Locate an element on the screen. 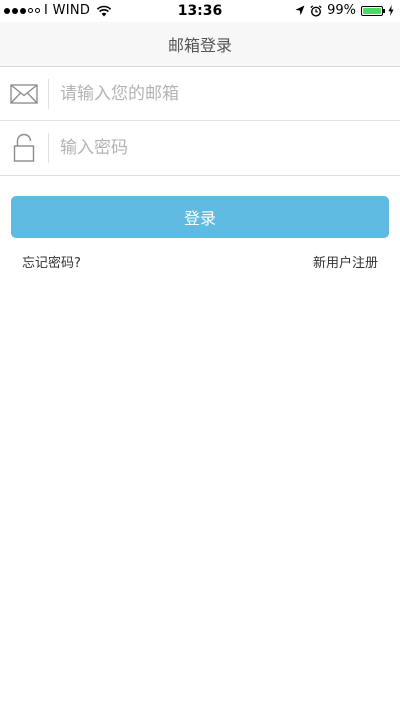  page-title: 邮箱登录 is located at coordinates (199, 45).